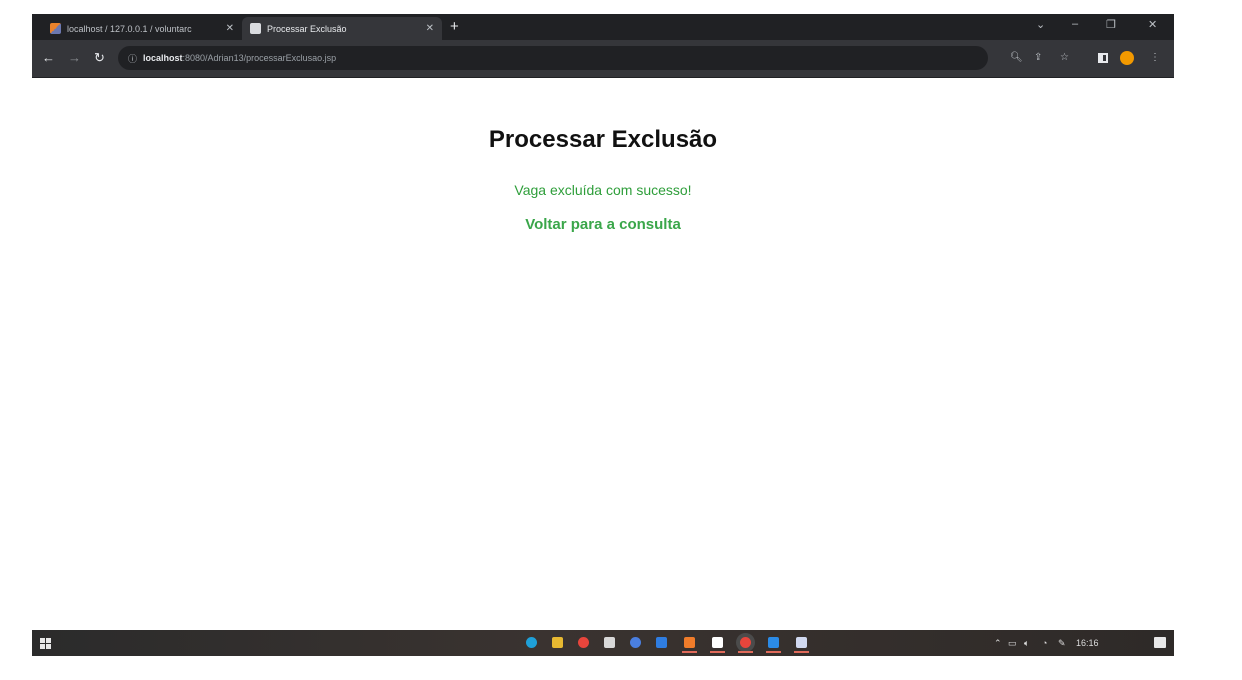 This screenshot has height=680, width=1242. I want to click on new-tab-button: +, so click(454, 27).